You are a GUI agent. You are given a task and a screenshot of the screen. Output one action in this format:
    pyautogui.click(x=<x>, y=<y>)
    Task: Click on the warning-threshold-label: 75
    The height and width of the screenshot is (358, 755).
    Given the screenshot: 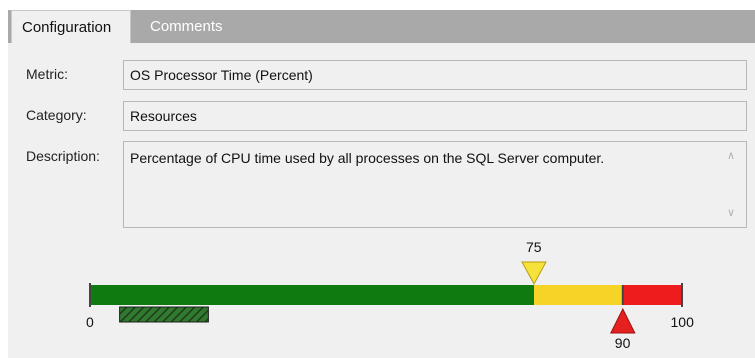 What is the action you would take?
    pyautogui.click(x=534, y=247)
    